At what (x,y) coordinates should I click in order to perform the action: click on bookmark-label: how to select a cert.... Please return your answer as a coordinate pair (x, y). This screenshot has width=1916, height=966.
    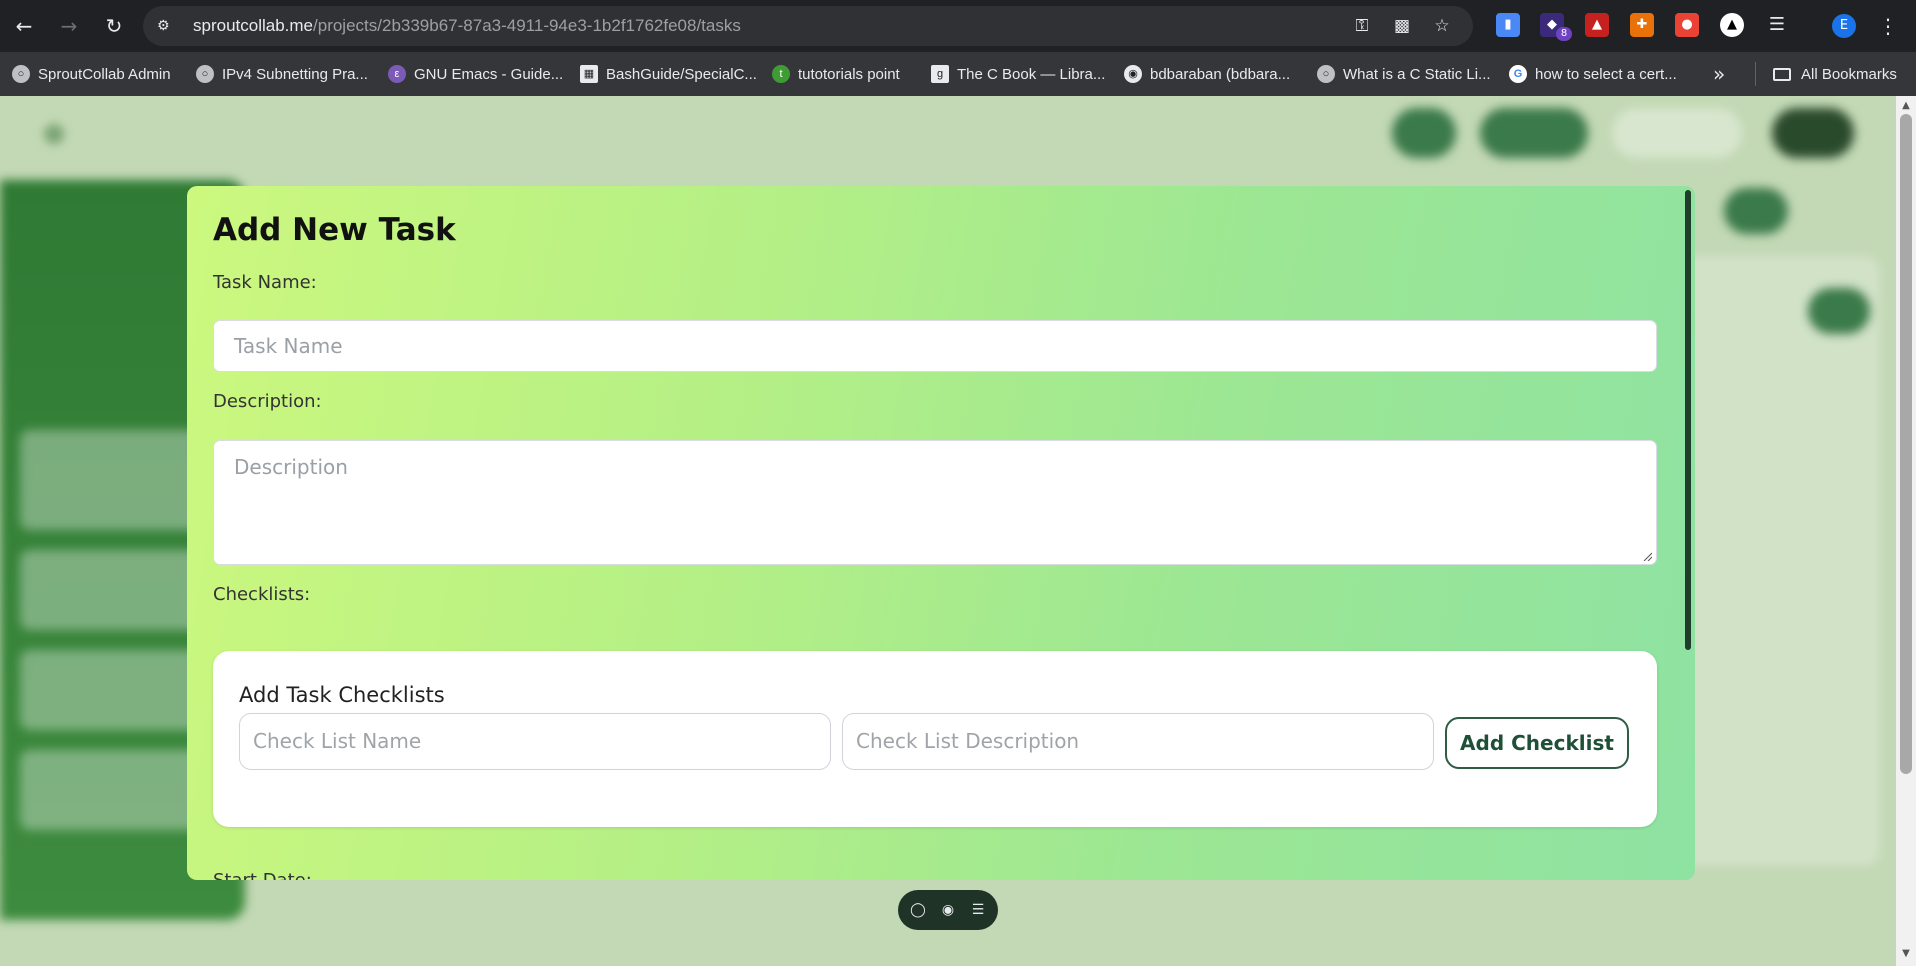
    Looking at the image, I should click on (1606, 74).